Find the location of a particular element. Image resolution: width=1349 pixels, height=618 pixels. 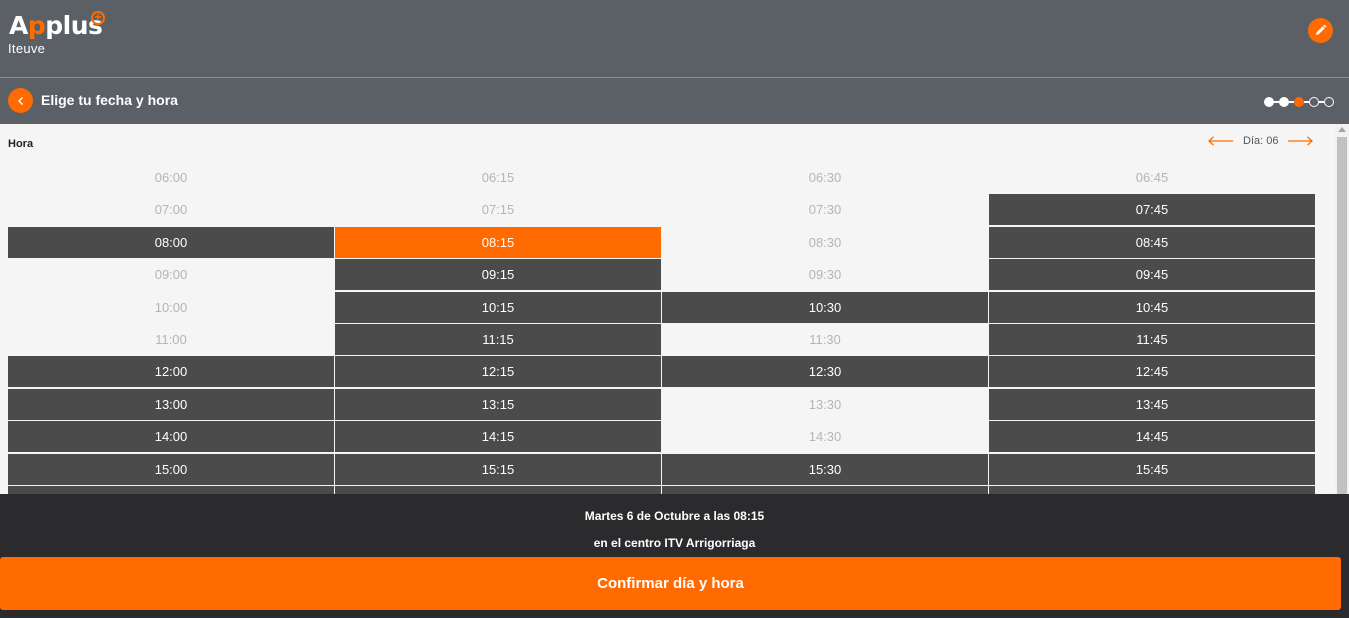

top-bar: Applus + Iteuve is located at coordinates (674, 39).